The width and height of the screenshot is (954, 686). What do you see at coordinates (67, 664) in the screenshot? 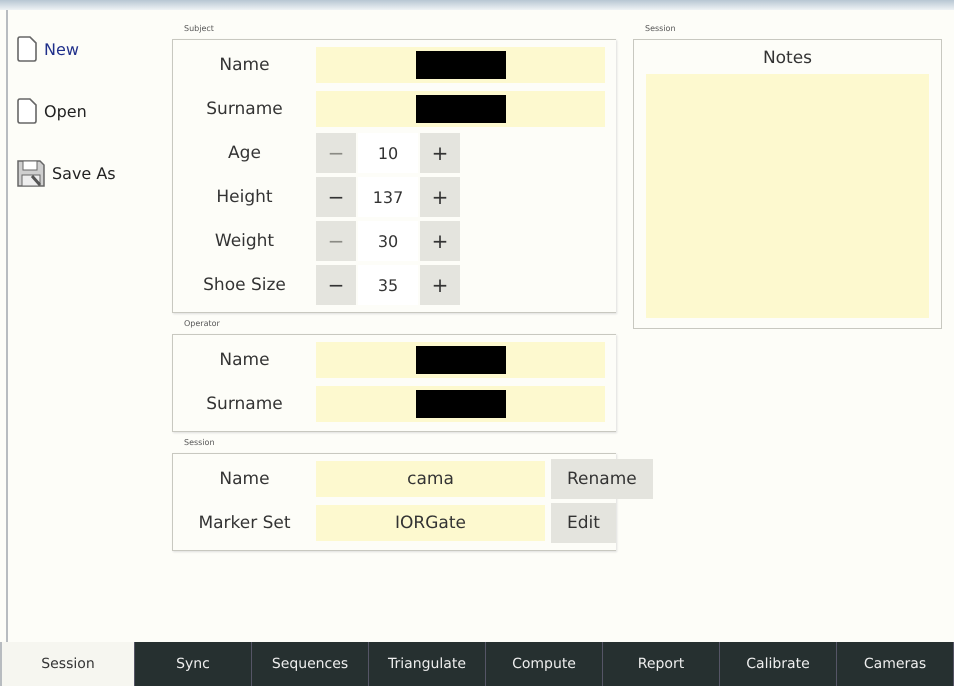
I see `tab: Session` at bounding box center [67, 664].